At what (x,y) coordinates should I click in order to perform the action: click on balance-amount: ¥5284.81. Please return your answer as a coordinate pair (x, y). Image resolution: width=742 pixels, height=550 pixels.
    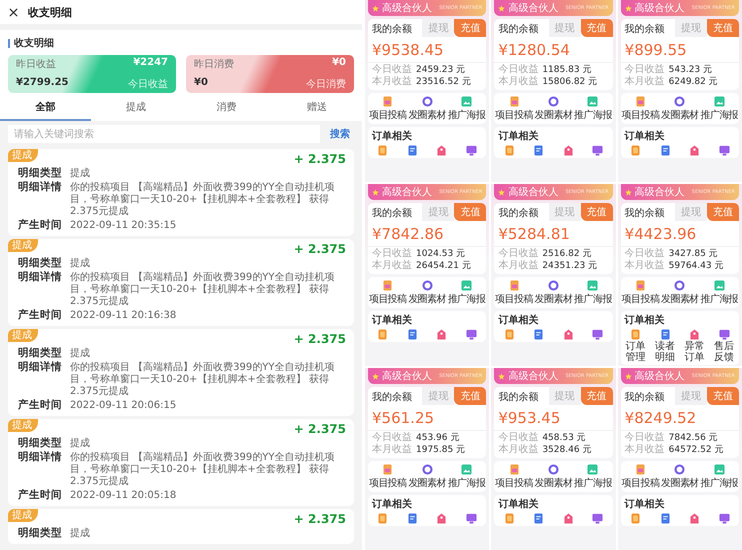
    Looking at the image, I should click on (534, 234).